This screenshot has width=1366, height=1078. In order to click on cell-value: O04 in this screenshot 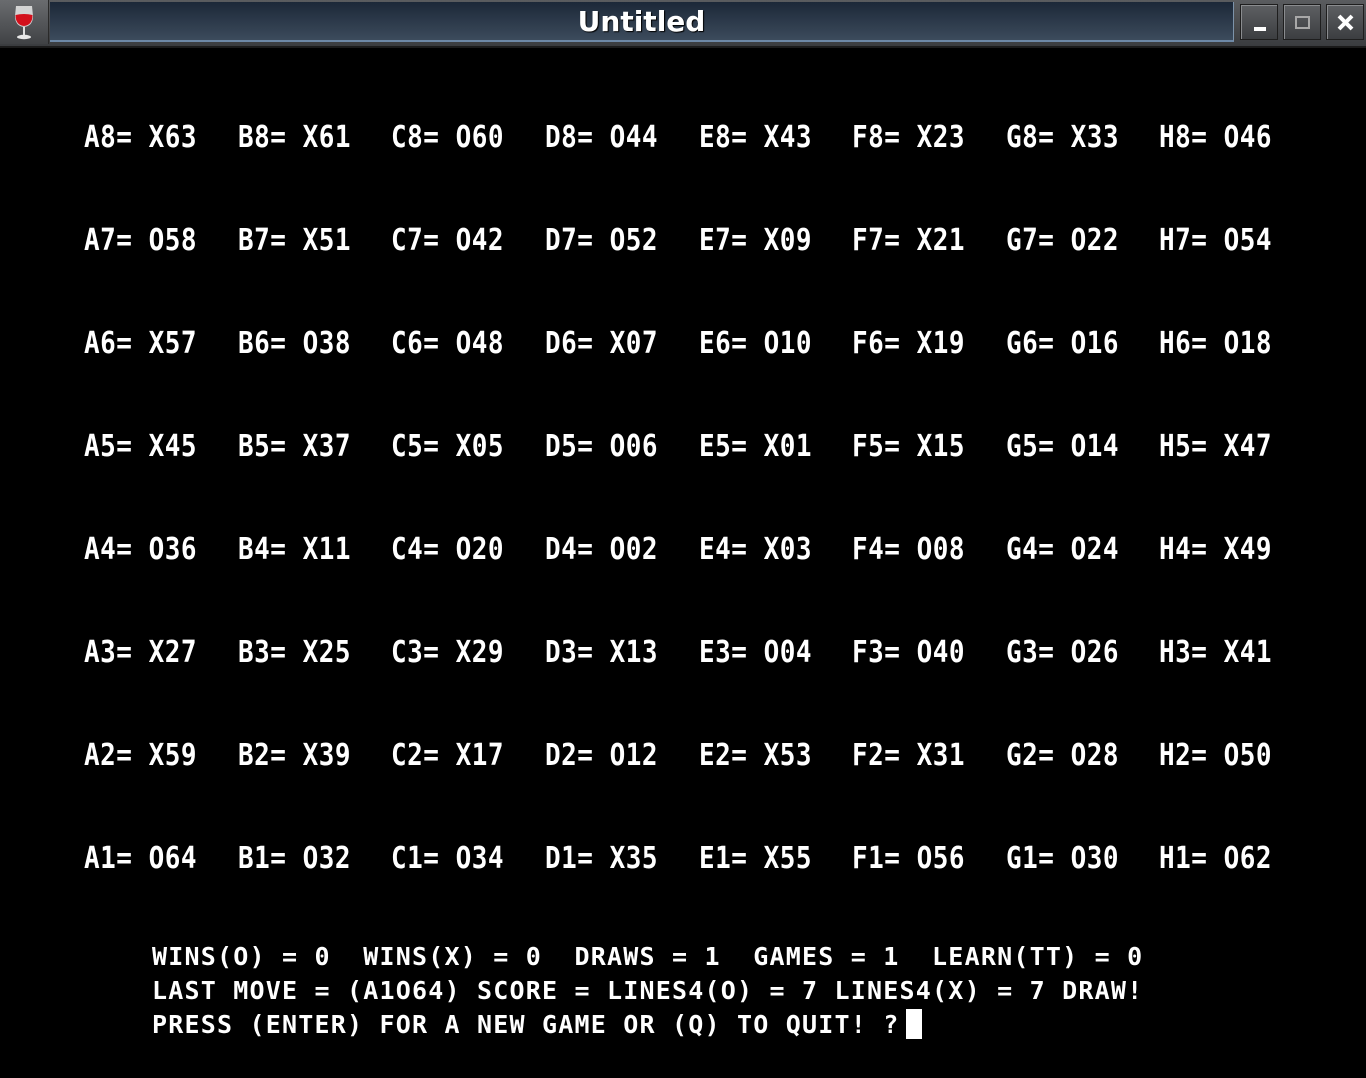, I will do `click(788, 652)`.